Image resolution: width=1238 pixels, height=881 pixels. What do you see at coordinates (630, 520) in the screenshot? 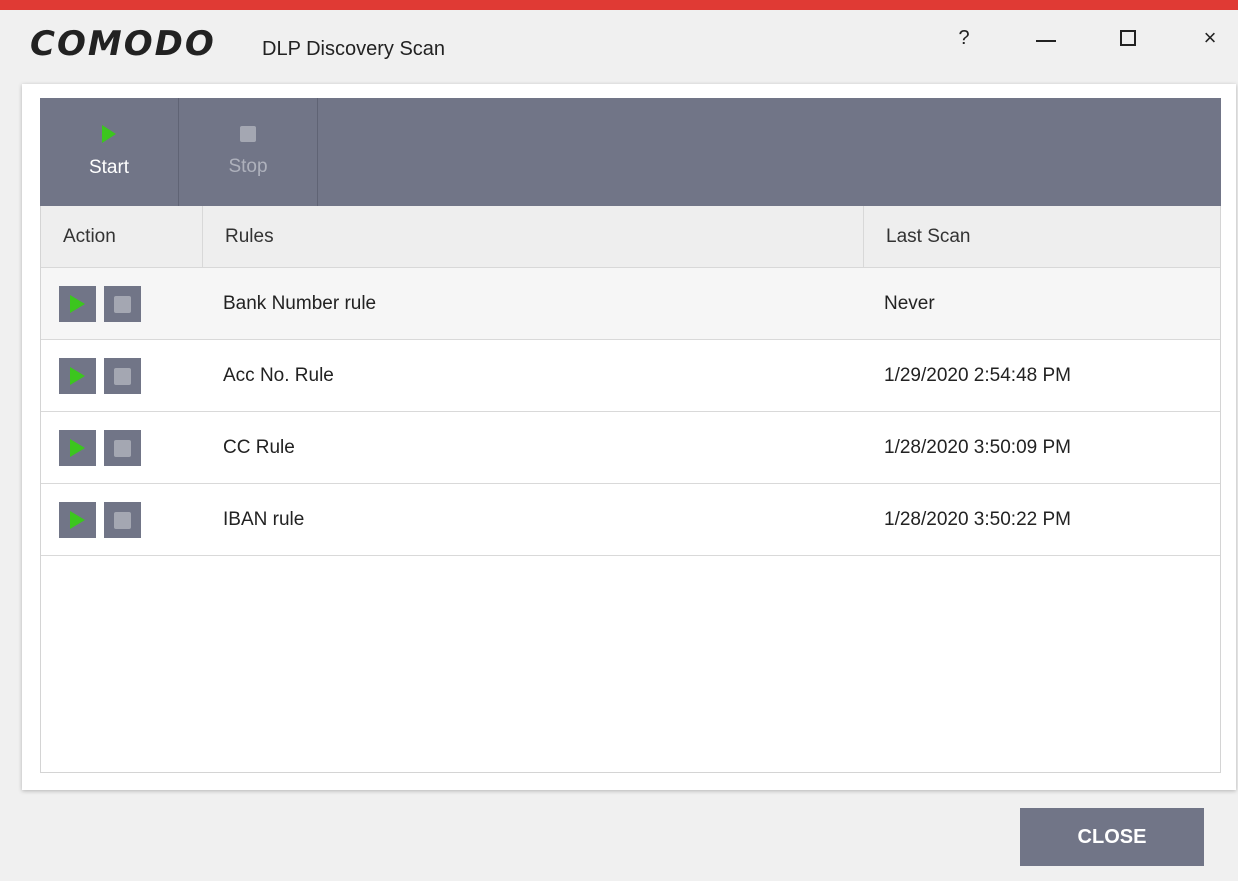
I see `table-row: IBAN rule 1/28/2020 3:50:22 PM` at bounding box center [630, 520].